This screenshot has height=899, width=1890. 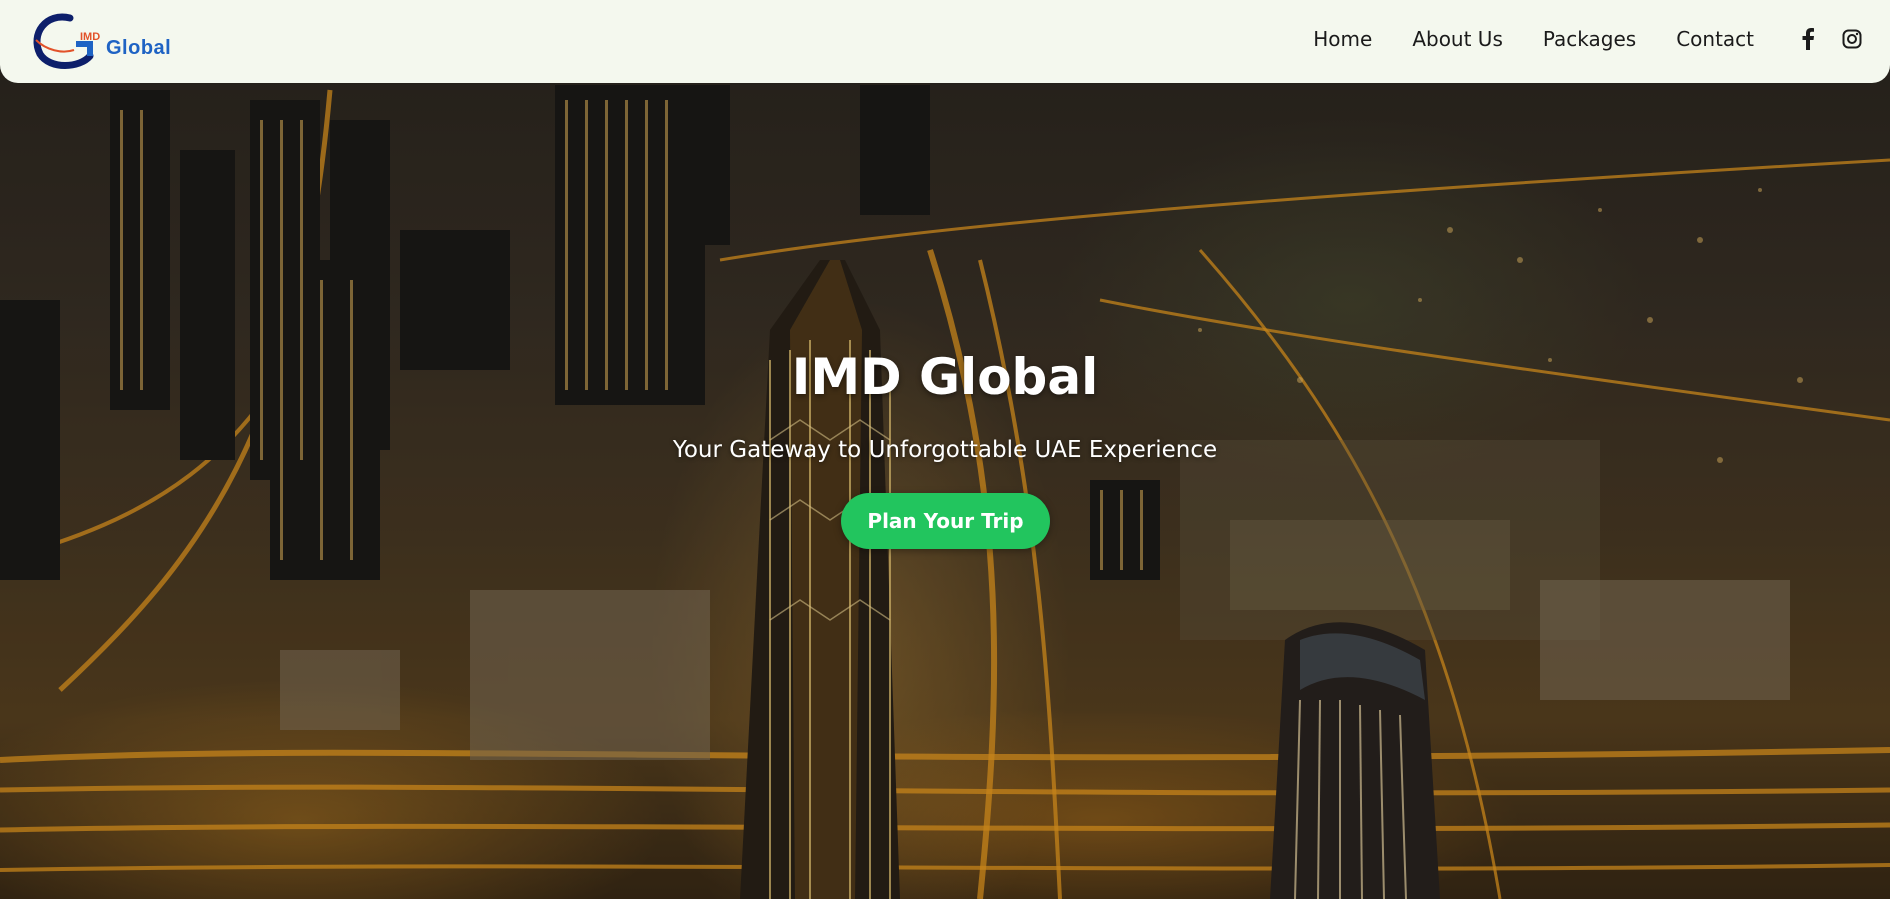 I want to click on main-nav: Home About Us Packages Contact, so click(x=1601, y=39).